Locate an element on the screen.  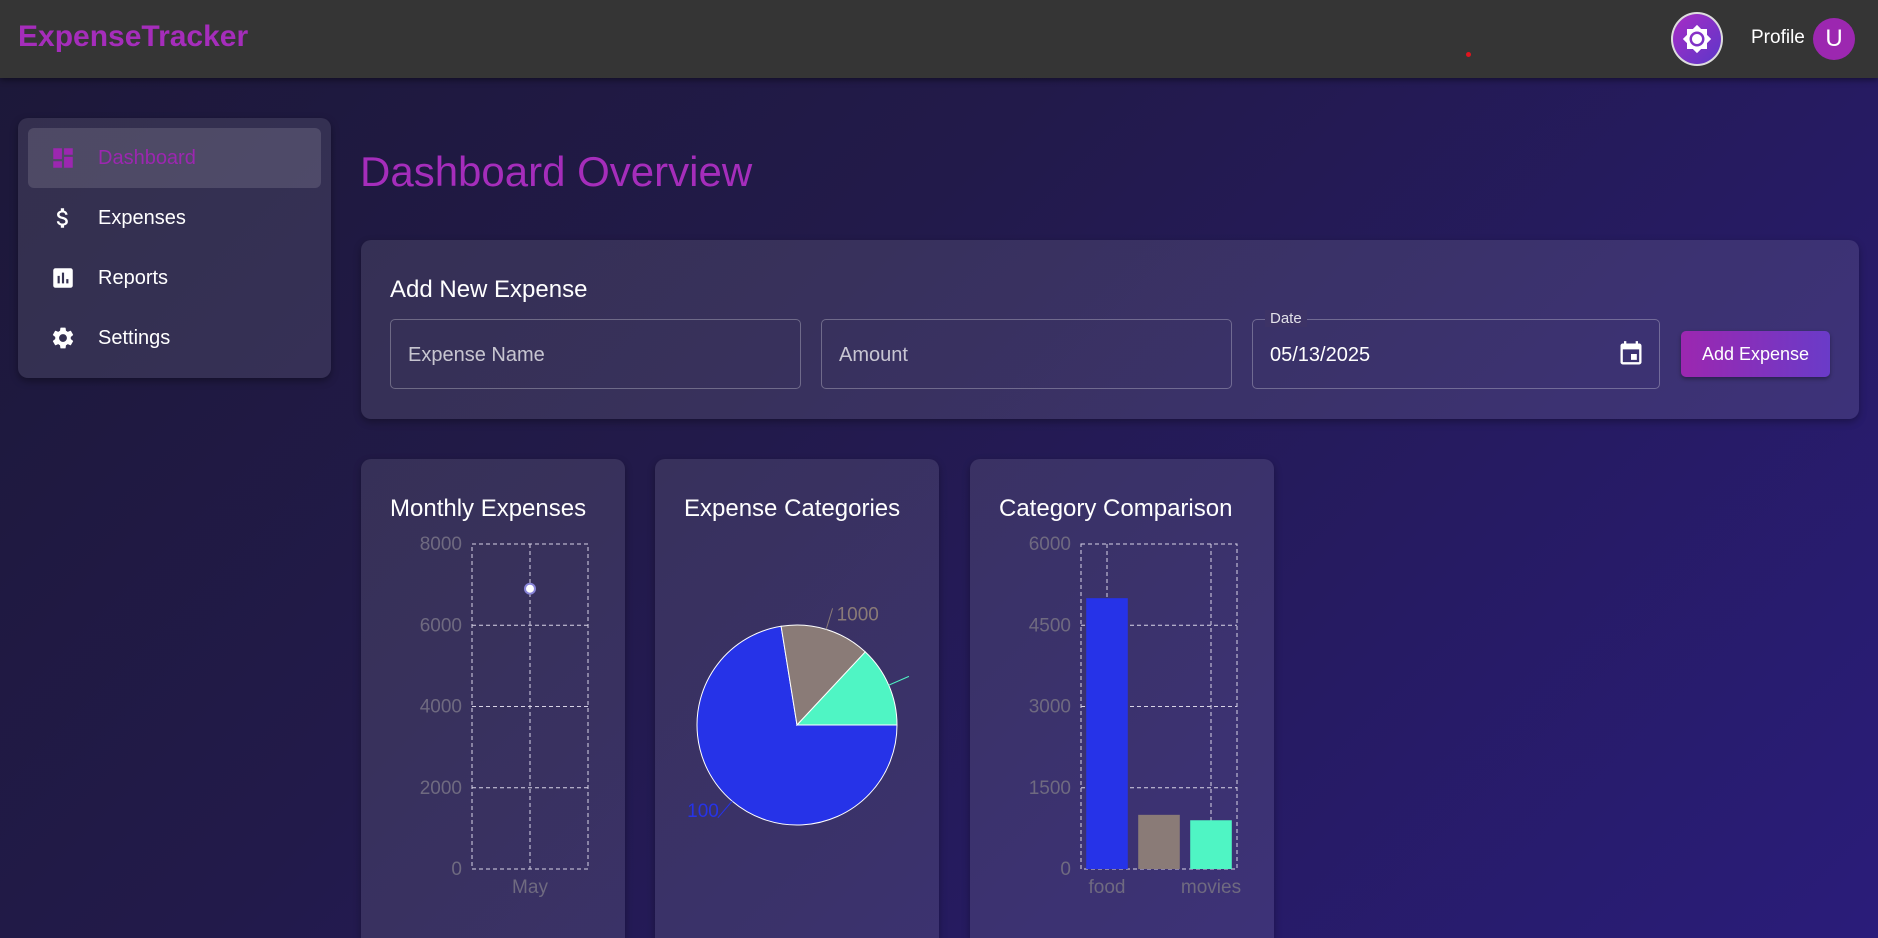
date-value: 05/13/2025 is located at coordinates (1320, 355).